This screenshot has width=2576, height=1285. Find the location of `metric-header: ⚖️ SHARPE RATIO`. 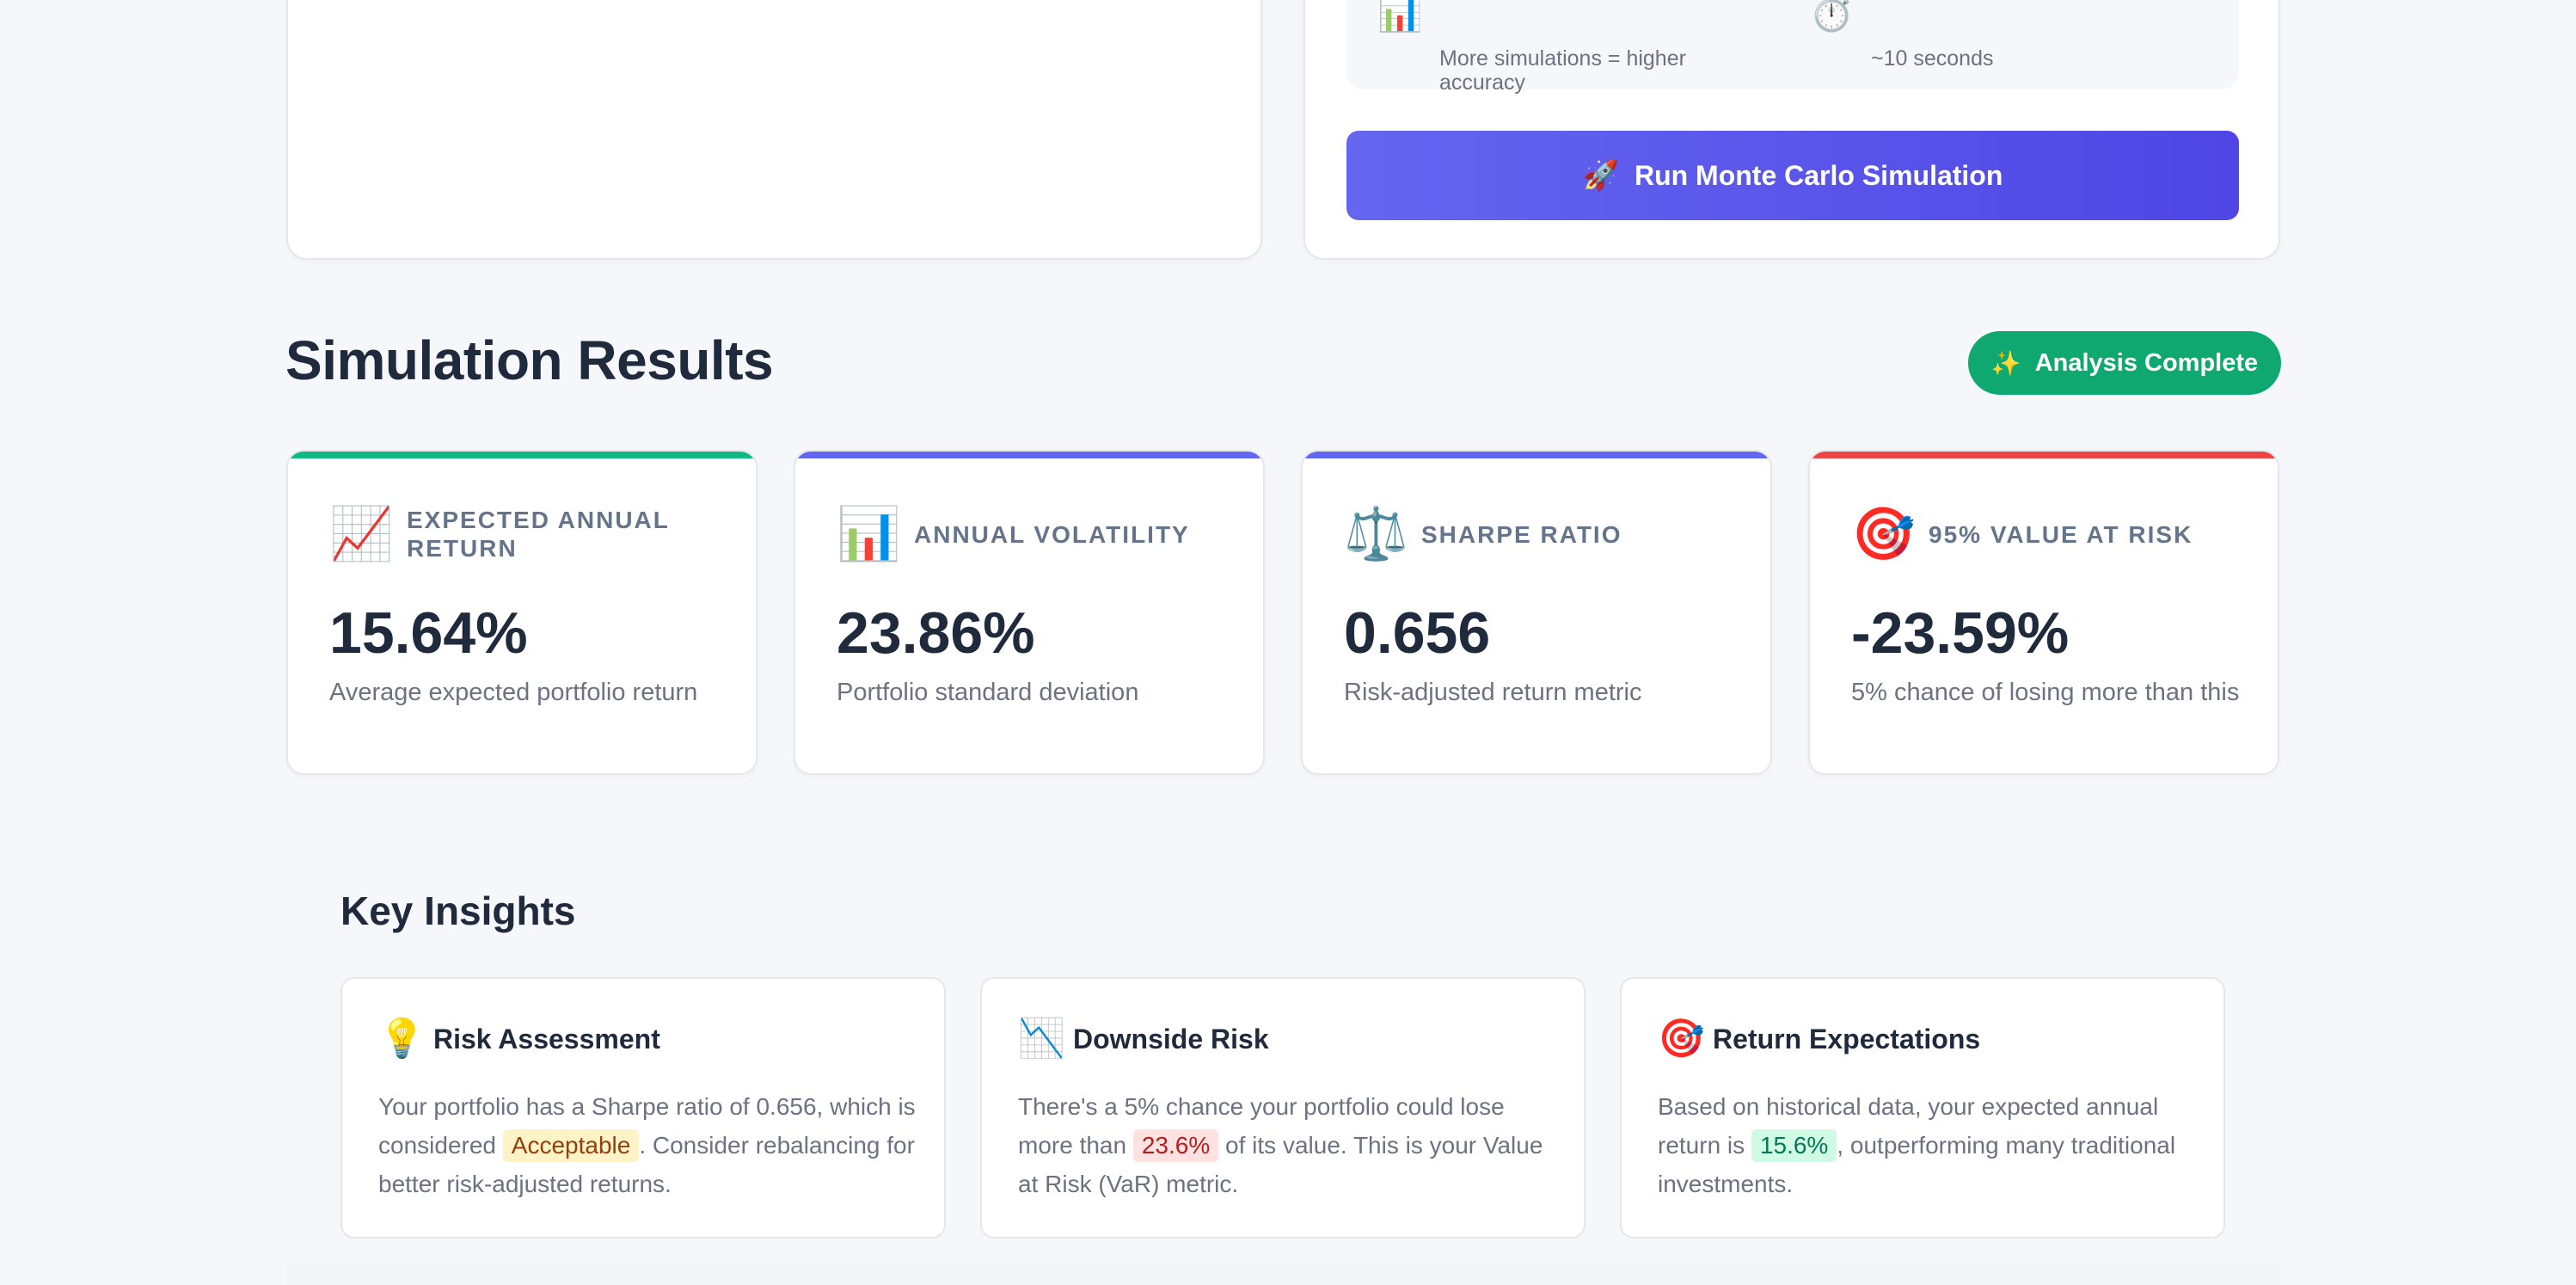

metric-header: ⚖️ SHARPE RATIO is located at coordinates (1541, 535).